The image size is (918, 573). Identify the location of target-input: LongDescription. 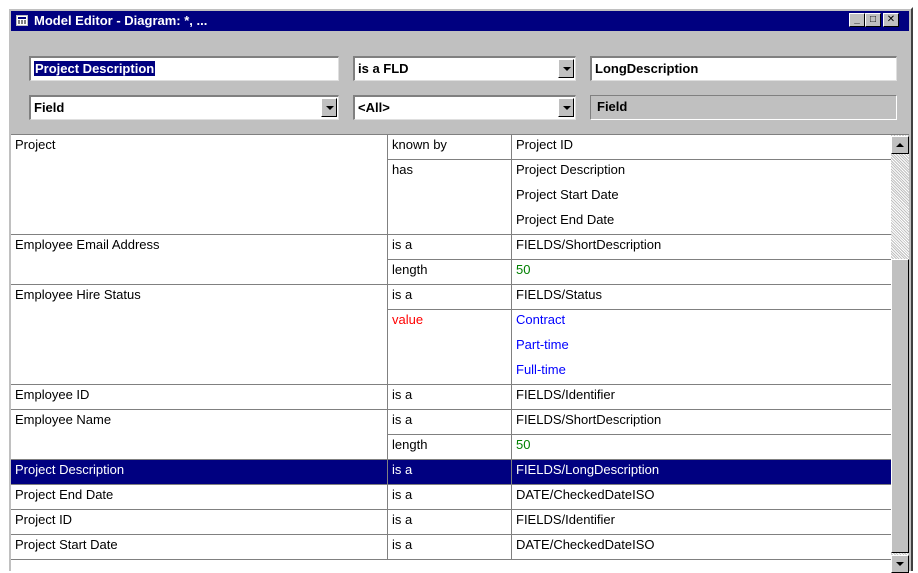
(743, 68).